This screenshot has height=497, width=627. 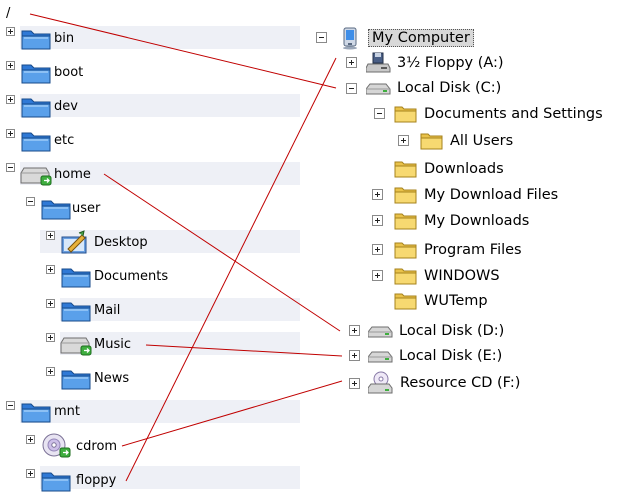 I want to click on tree-item-label: bin, so click(x=64, y=38).